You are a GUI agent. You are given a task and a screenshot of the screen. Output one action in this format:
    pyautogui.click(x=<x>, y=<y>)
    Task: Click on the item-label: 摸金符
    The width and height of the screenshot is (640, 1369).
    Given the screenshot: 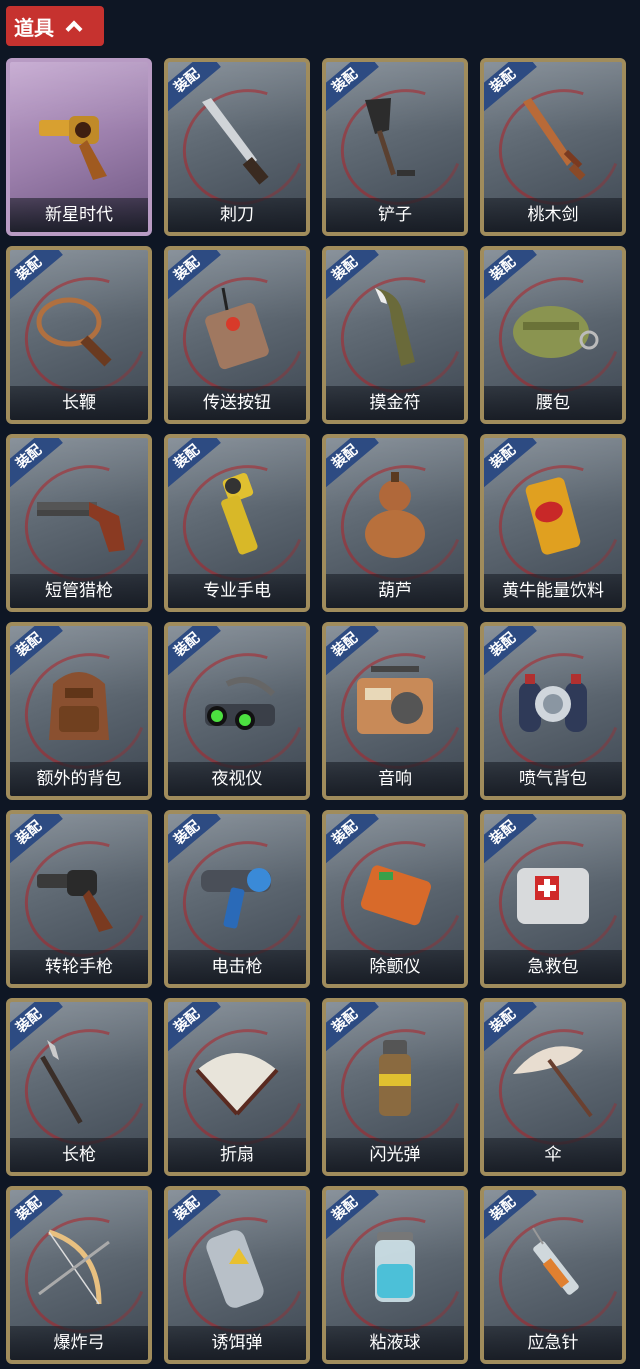 What is the action you would take?
    pyautogui.click(x=395, y=403)
    